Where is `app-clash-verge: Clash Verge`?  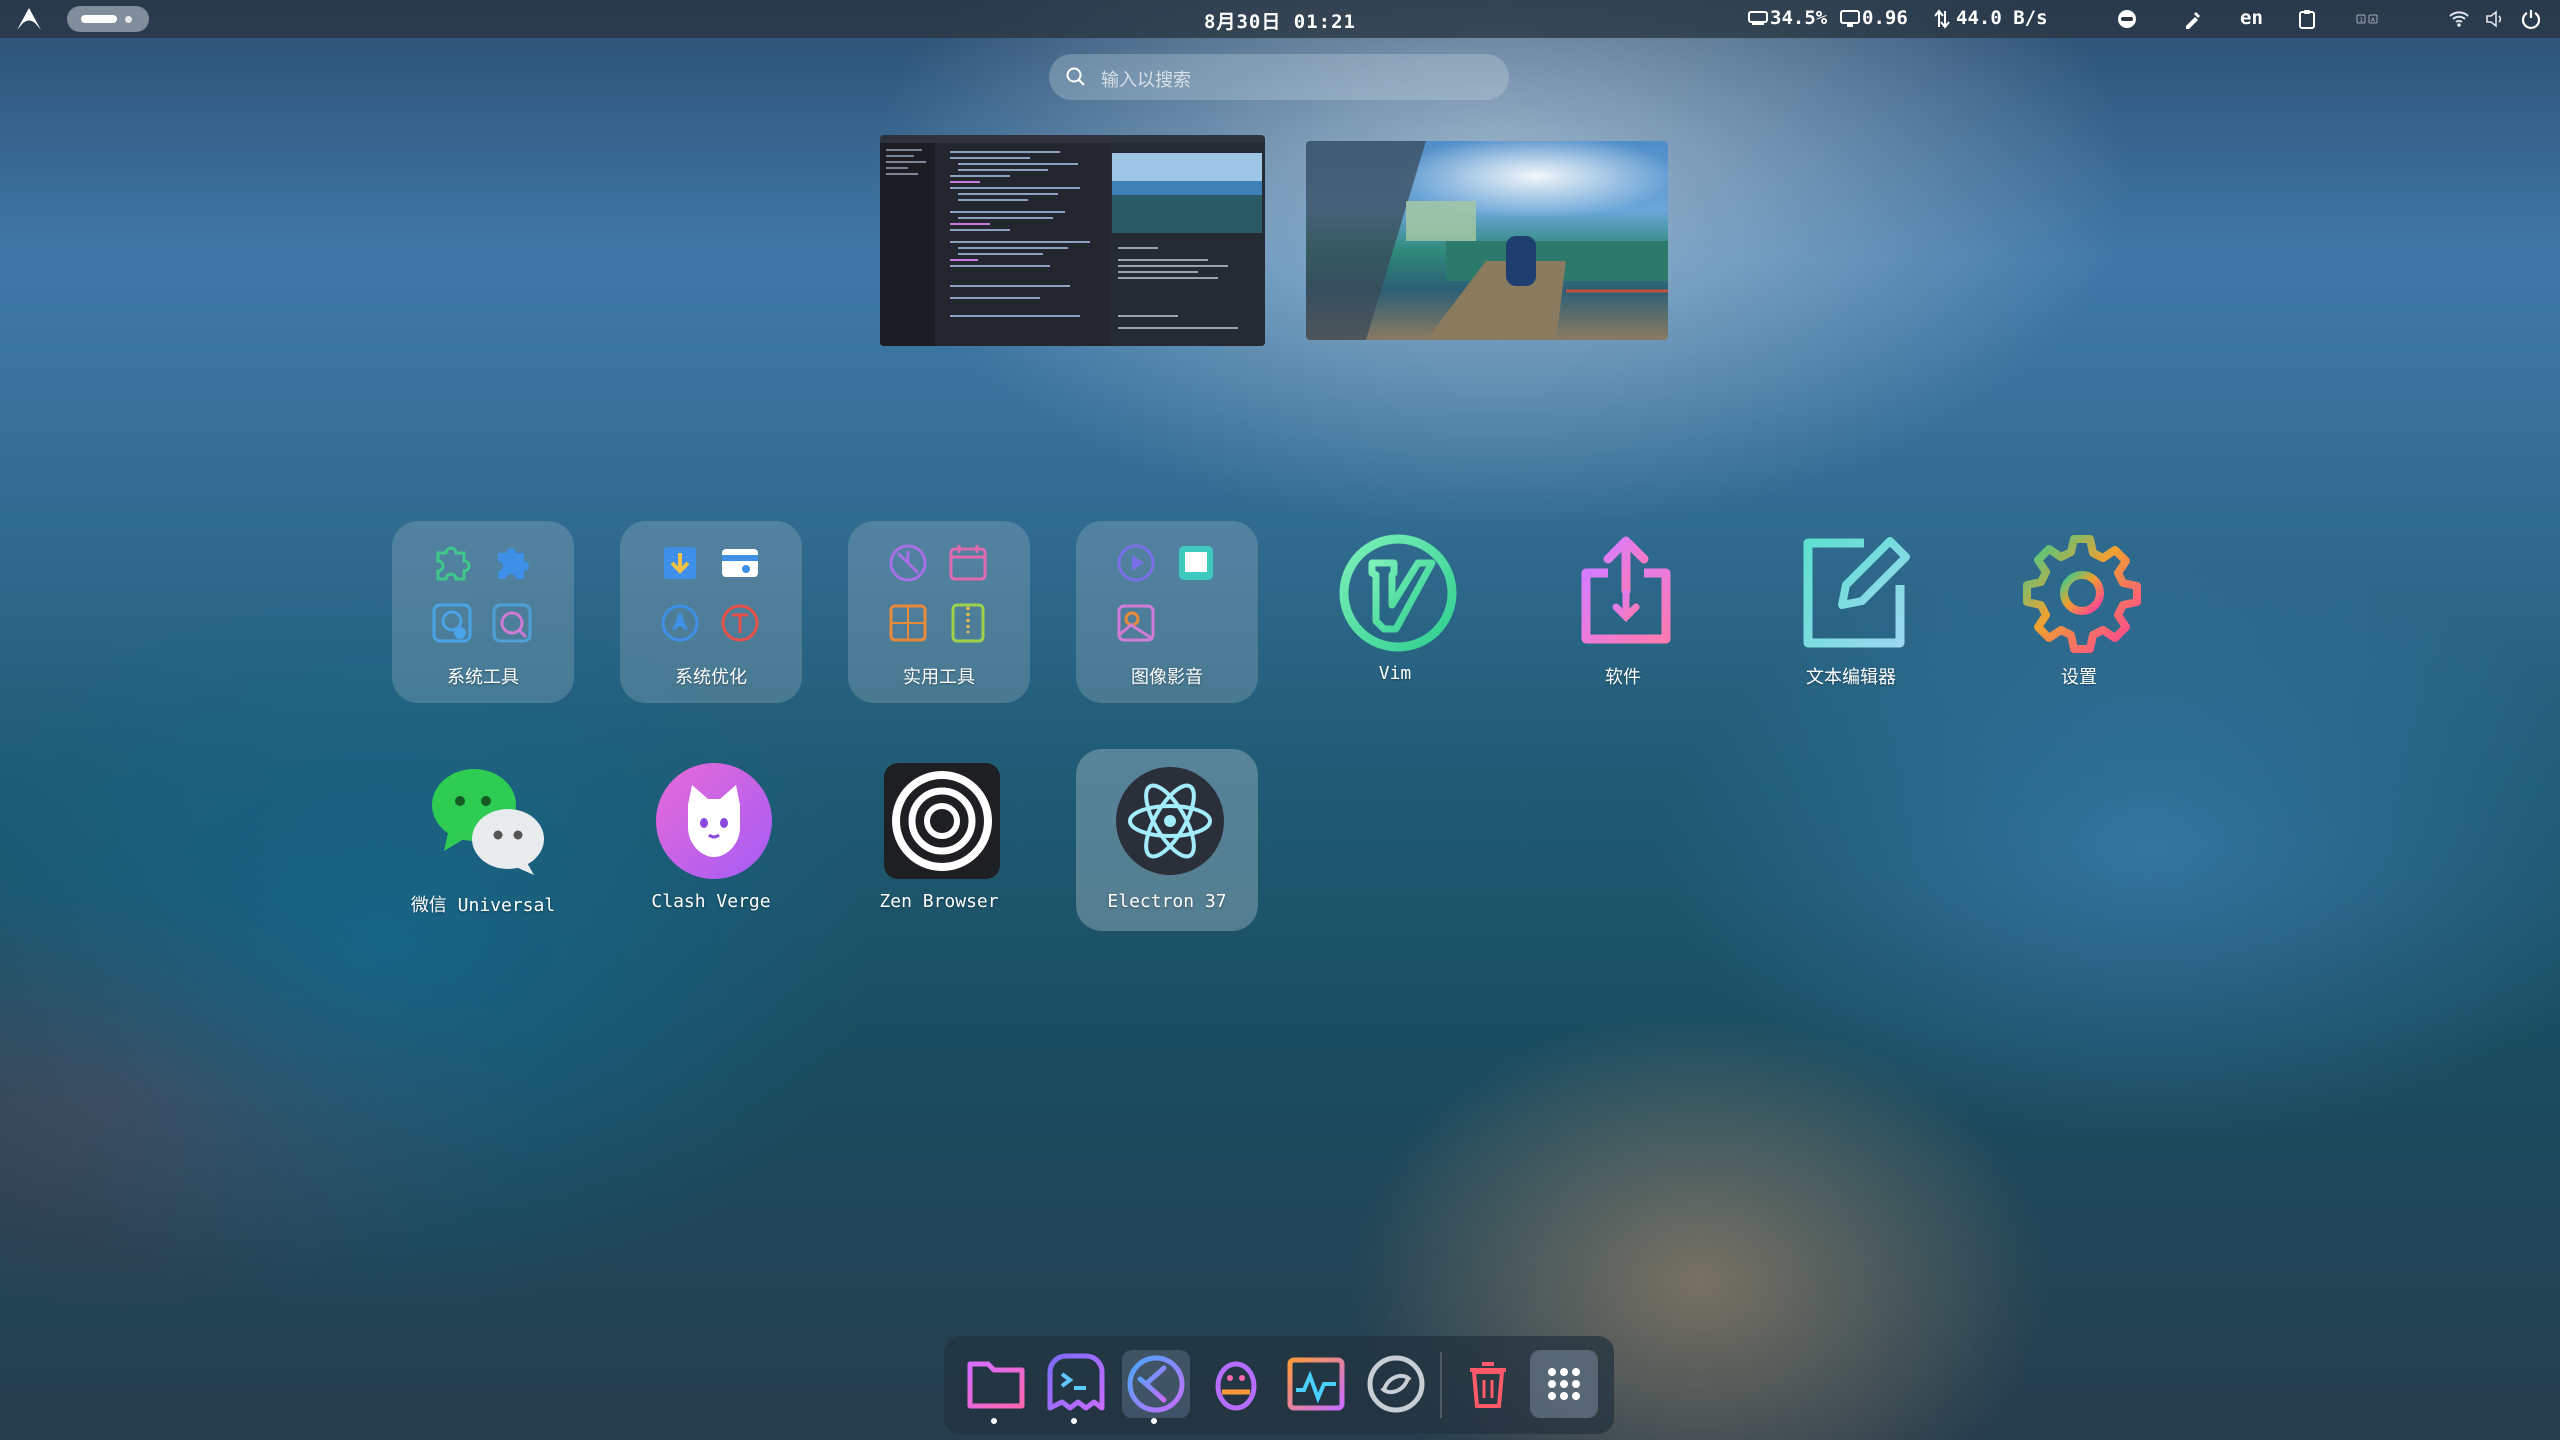
app-clash-verge: Clash Verge is located at coordinates (711, 840).